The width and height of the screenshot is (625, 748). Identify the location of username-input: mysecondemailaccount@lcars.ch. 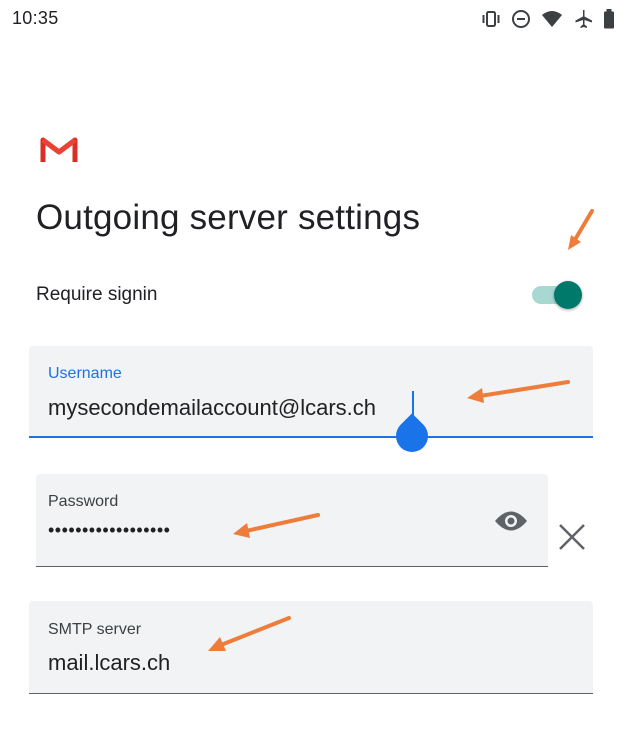
(212, 408).